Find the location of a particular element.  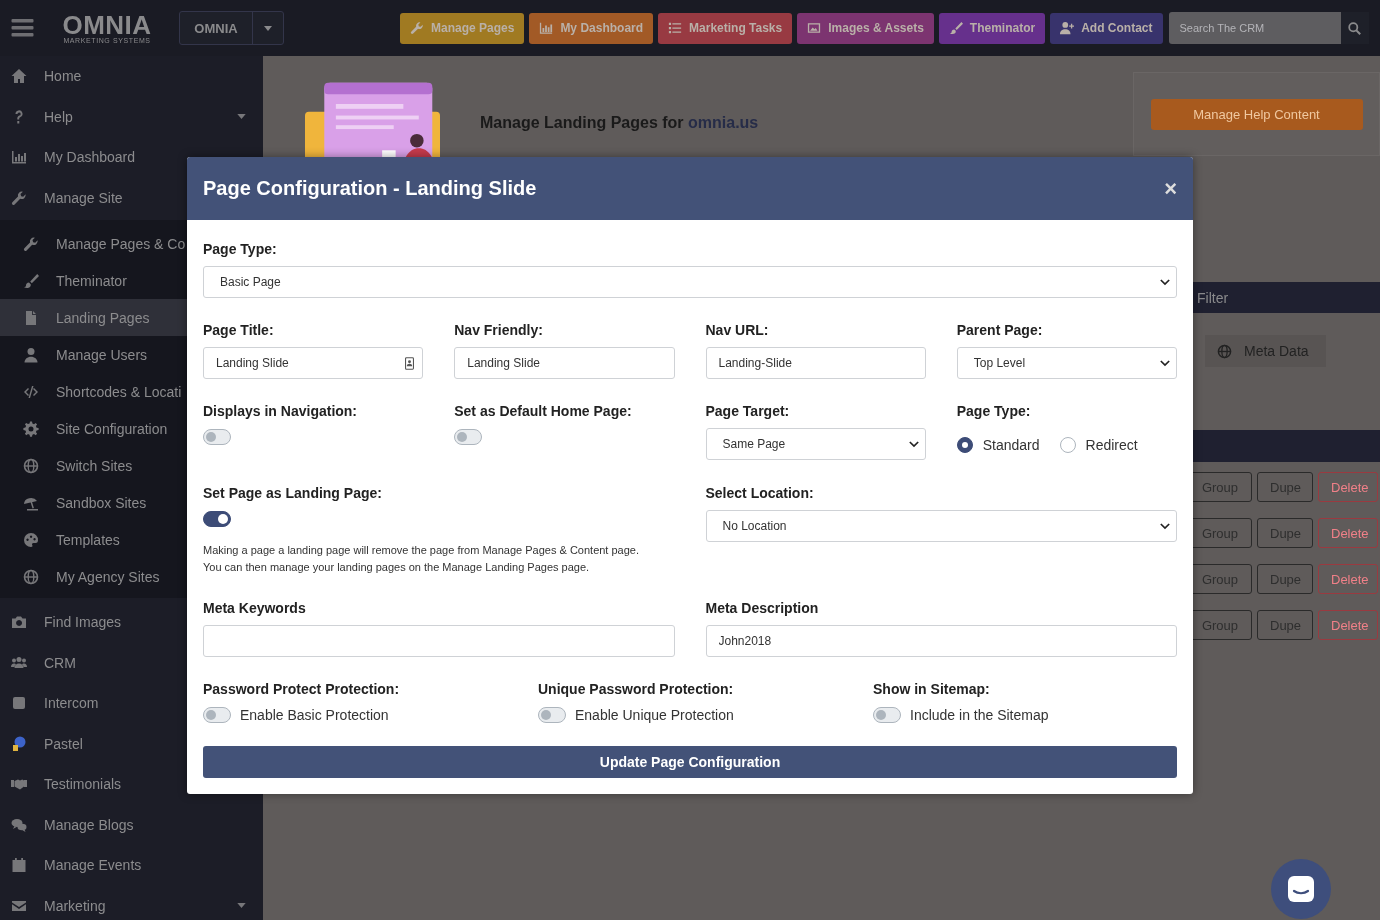

field-label: Password Protect Protection: is located at coordinates (302, 689).